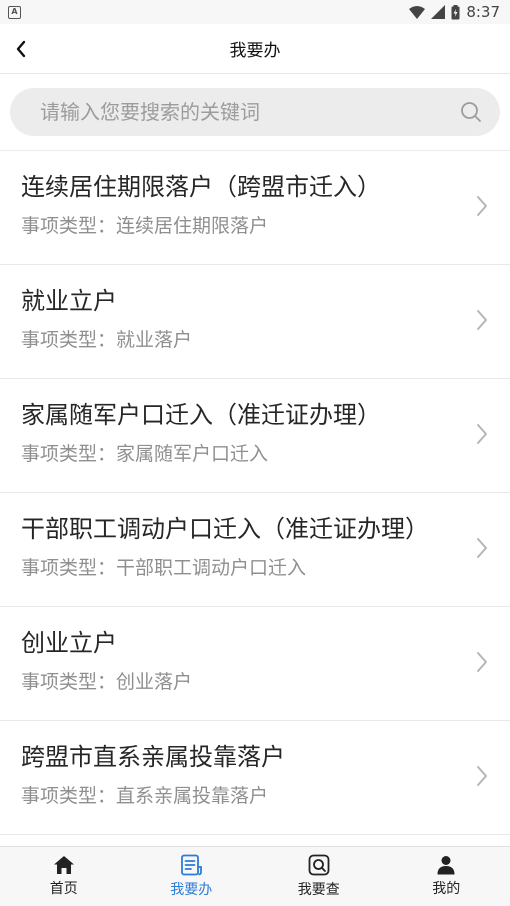  What do you see at coordinates (240, 112) in the screenshot?
I see `search-input` at bounding box center [240, 112].